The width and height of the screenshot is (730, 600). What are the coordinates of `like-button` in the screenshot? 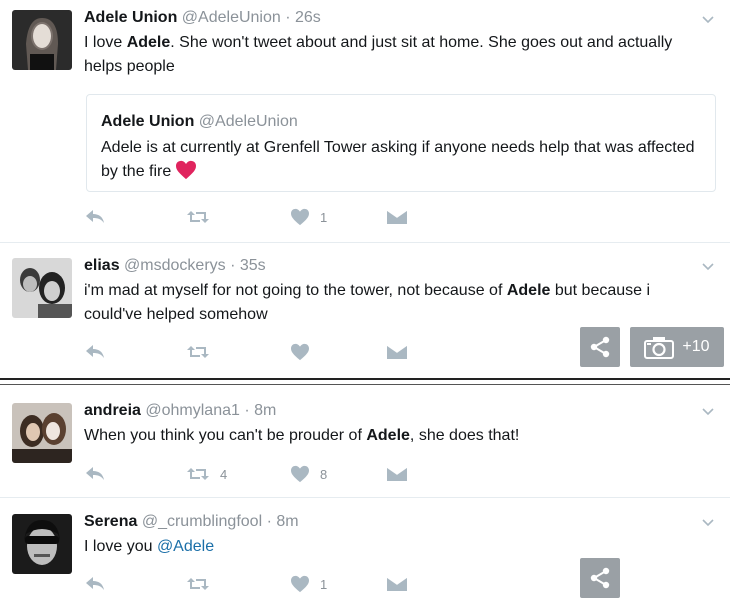 It's located at (300, 352).